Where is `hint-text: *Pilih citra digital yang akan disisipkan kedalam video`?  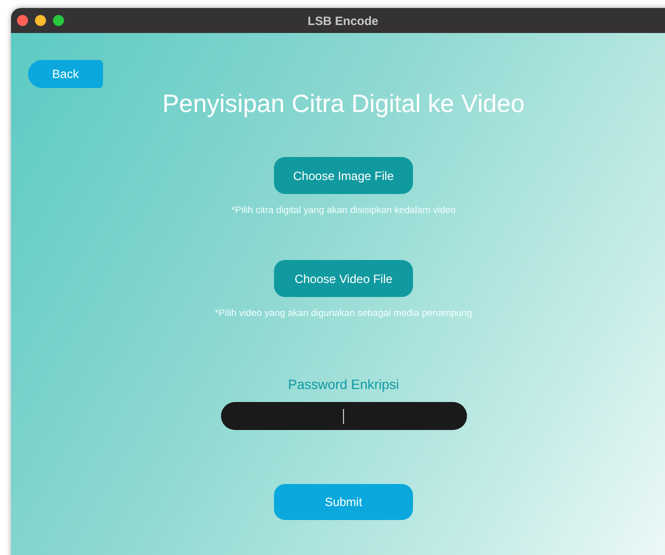
hint-text: *Pilih citra digital yang akan disisipkan kedalam video is located at coordinates (343, 210).